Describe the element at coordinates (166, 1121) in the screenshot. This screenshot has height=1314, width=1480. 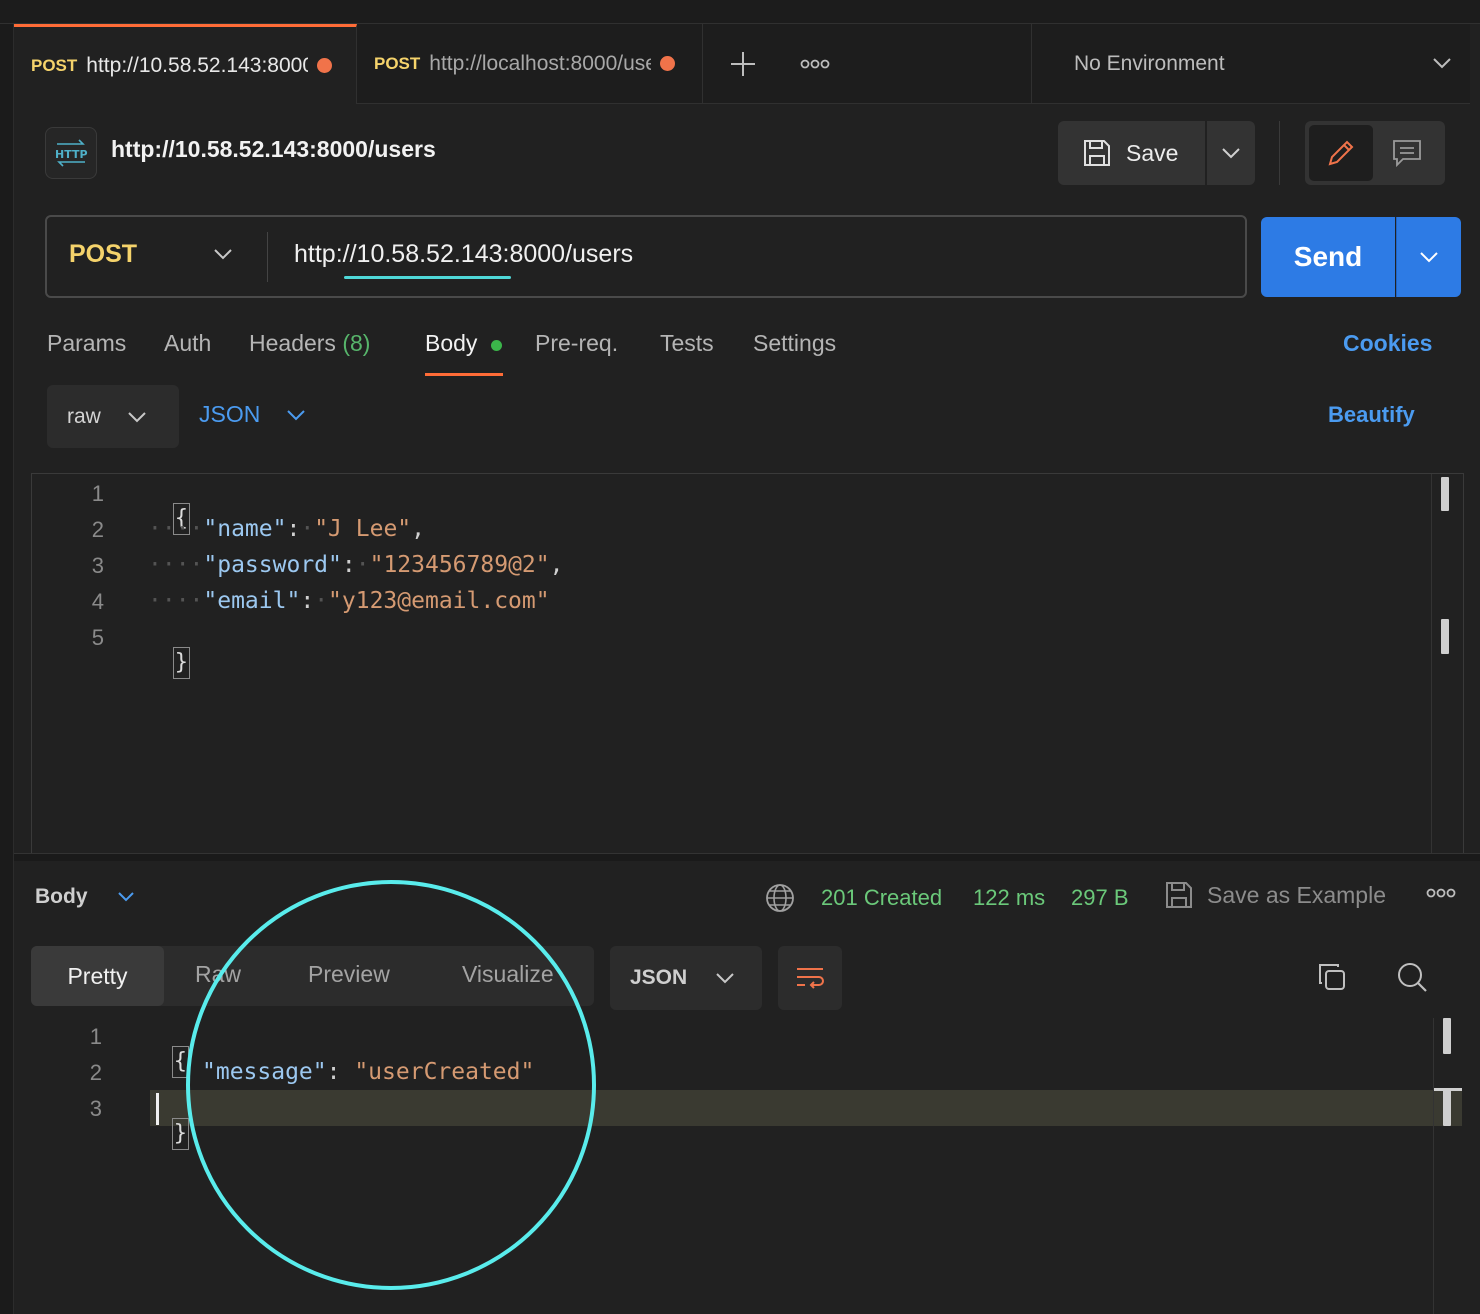
I see `response-line-3: }` at that location.